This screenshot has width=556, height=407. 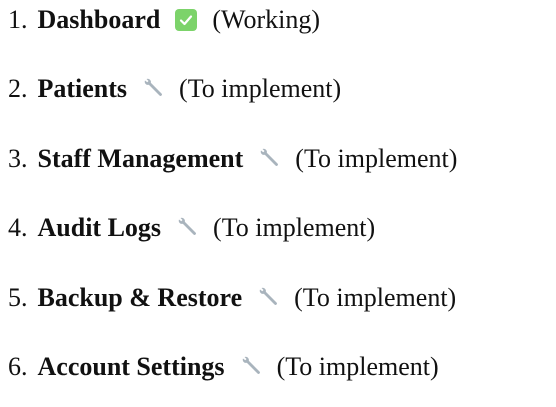 What do you see at coordinates (99, 19) in the screenshot?
I see `item-name: Dashboard` at bounding box center [99, 19].